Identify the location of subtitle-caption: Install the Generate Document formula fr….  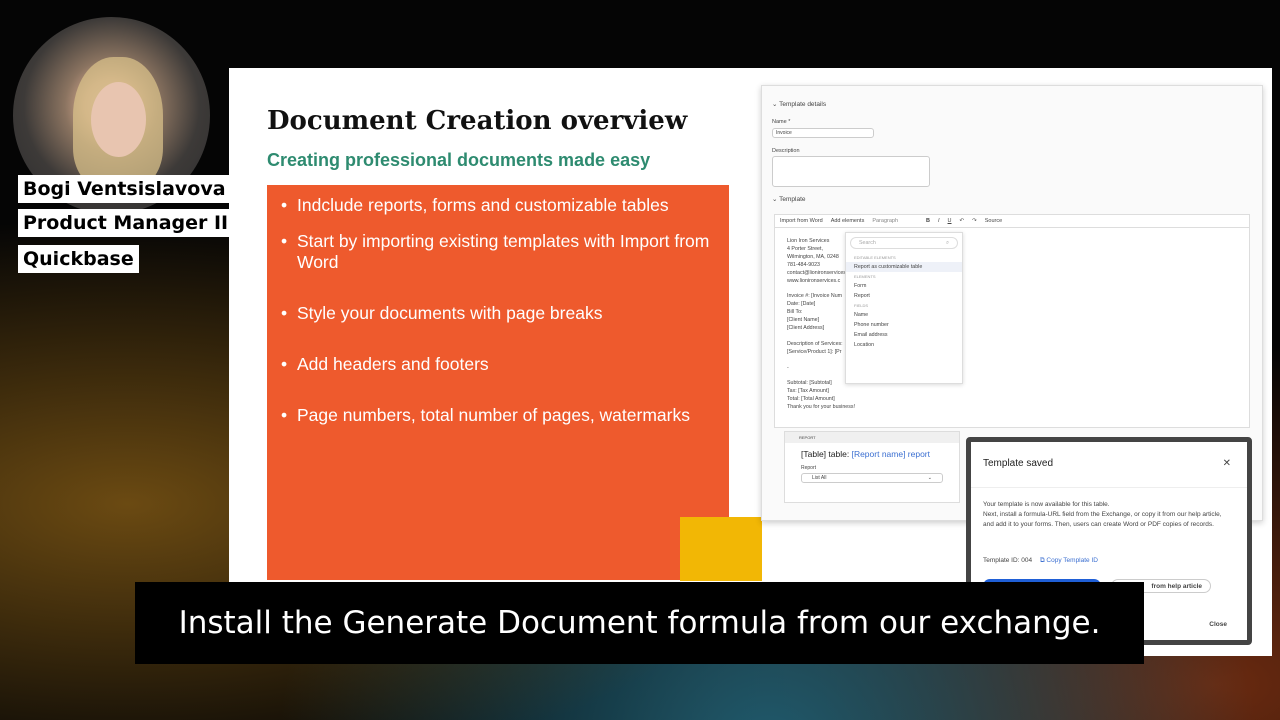
(639, 623).